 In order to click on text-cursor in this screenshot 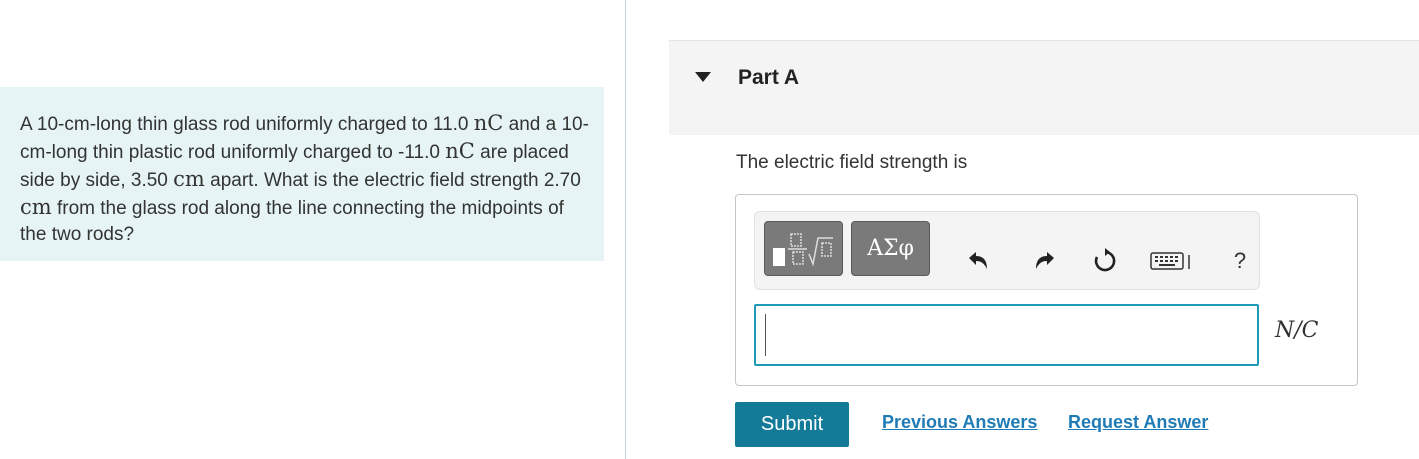, I will do `click(765, 335)`.